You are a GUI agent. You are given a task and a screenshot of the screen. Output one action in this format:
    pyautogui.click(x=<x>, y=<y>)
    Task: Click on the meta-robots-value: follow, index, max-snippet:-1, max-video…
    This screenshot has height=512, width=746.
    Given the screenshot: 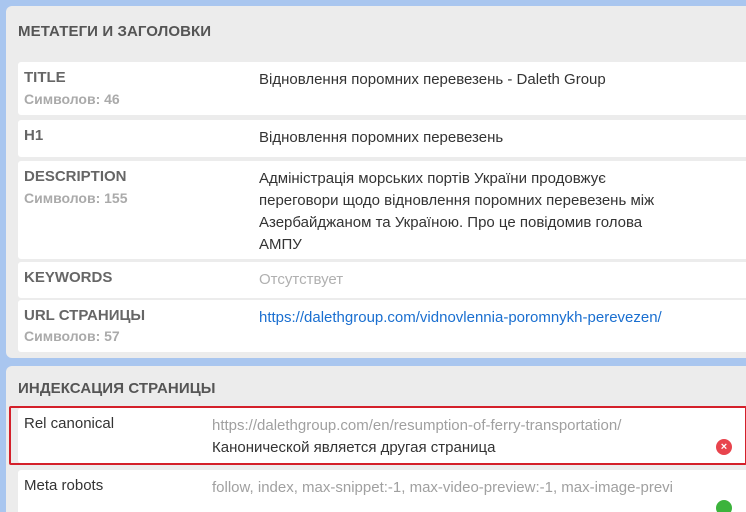 What is the action you would take?
    pyautogui.click(x=462, y=488)
    